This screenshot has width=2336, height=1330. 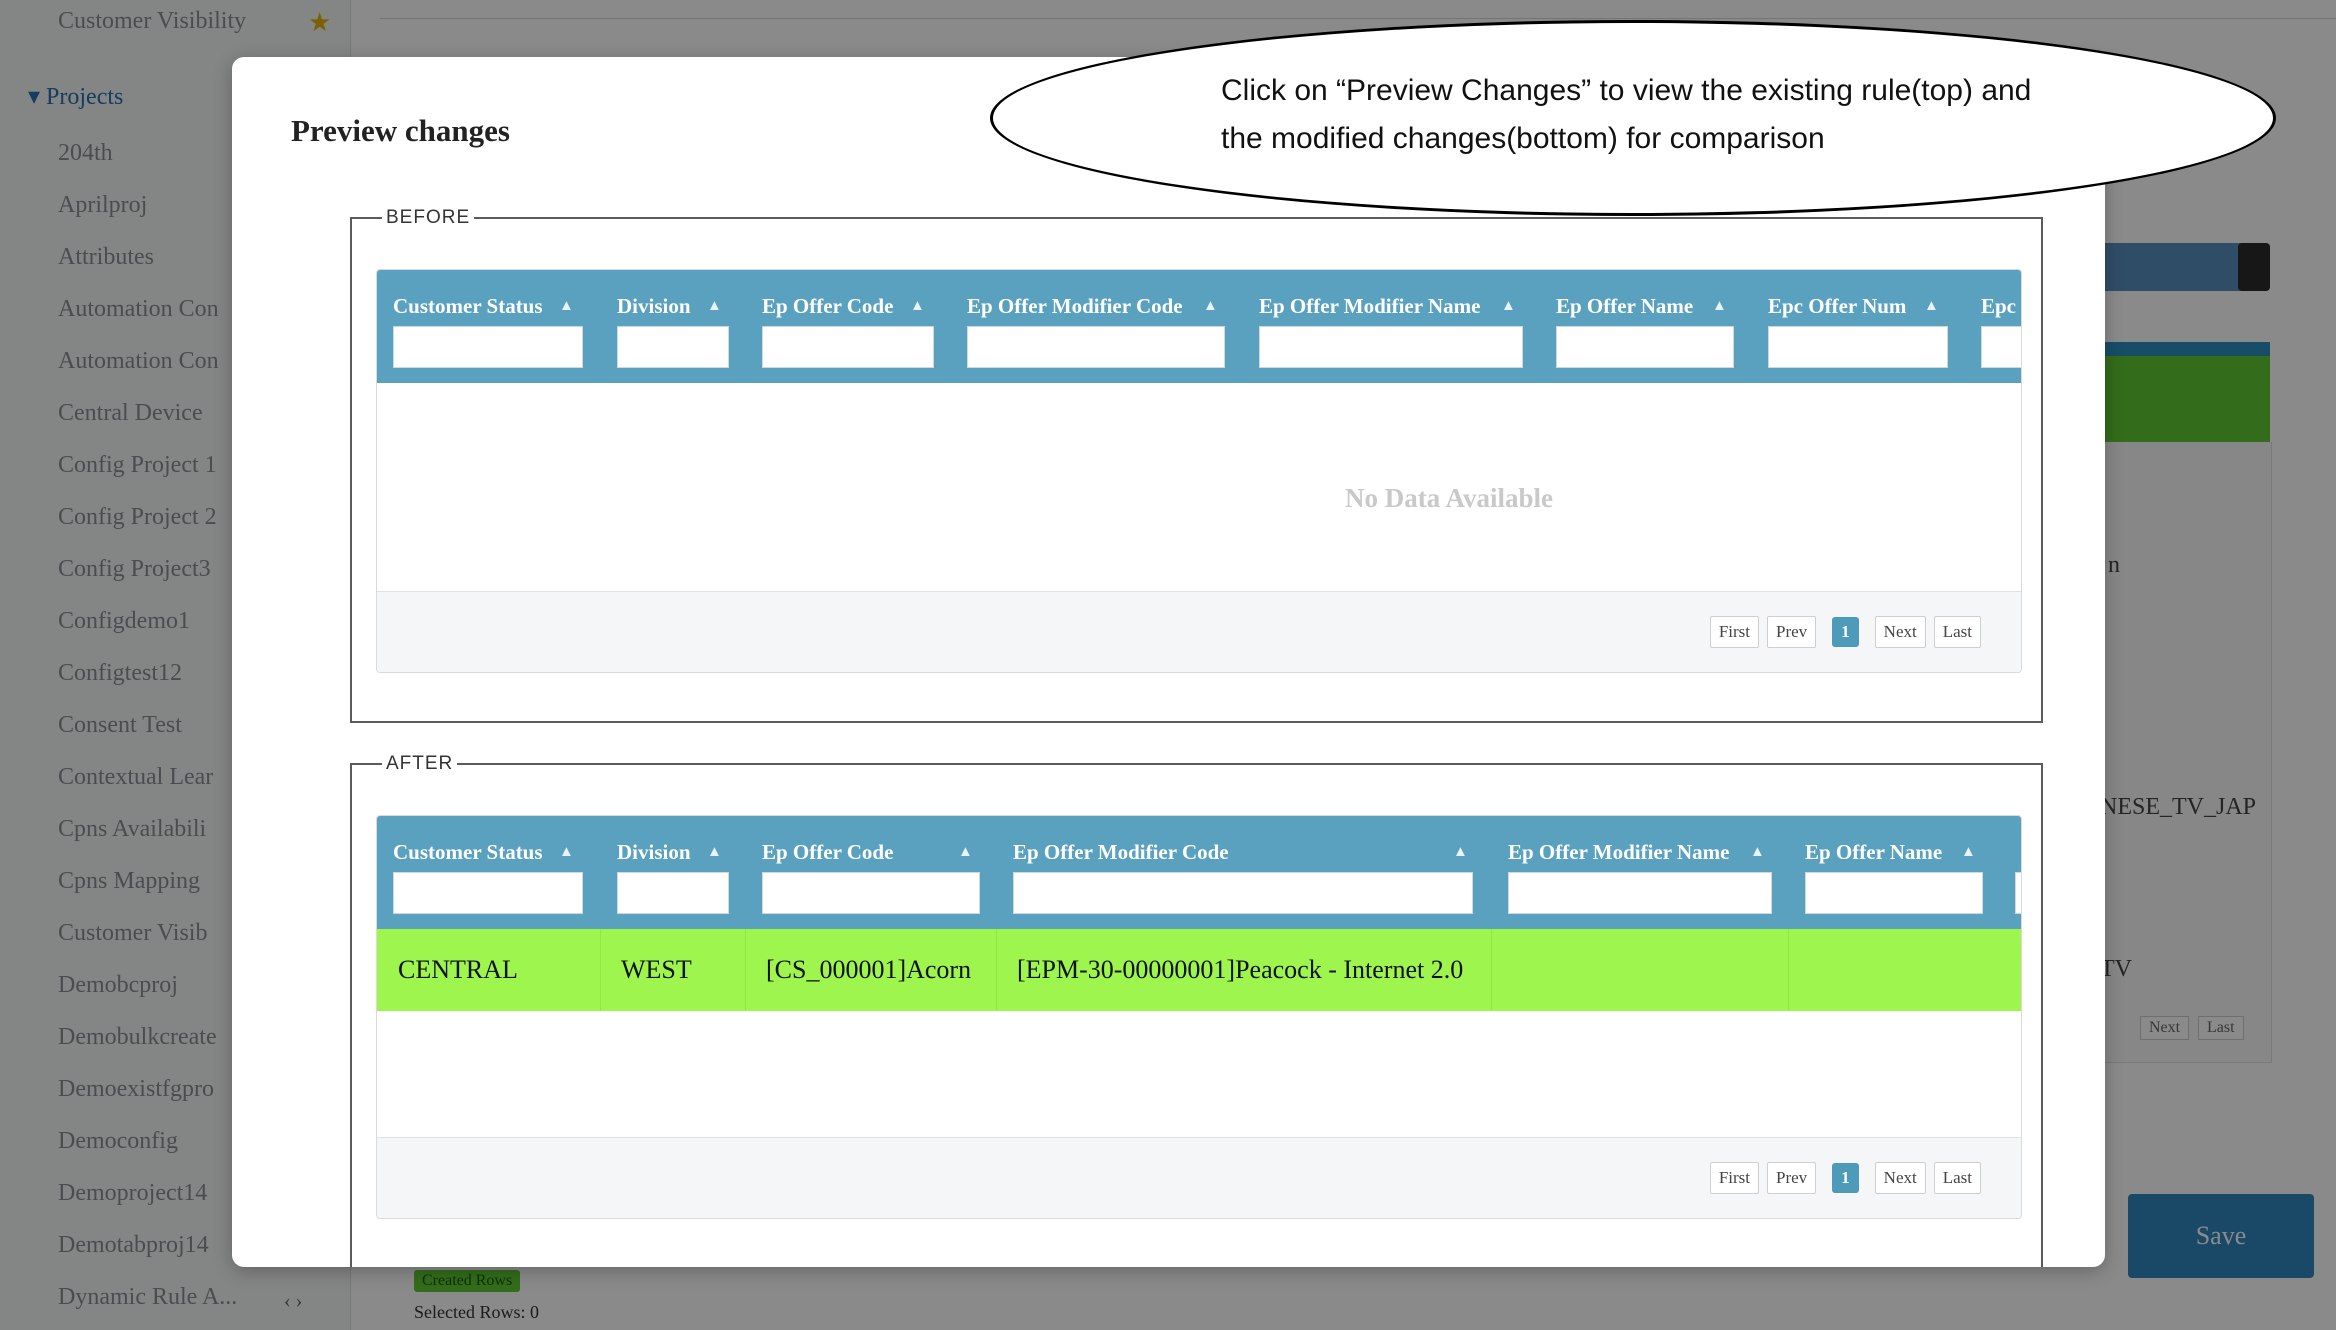 I want to click on modal-title: Preview changes, so click(x=400, y=130).